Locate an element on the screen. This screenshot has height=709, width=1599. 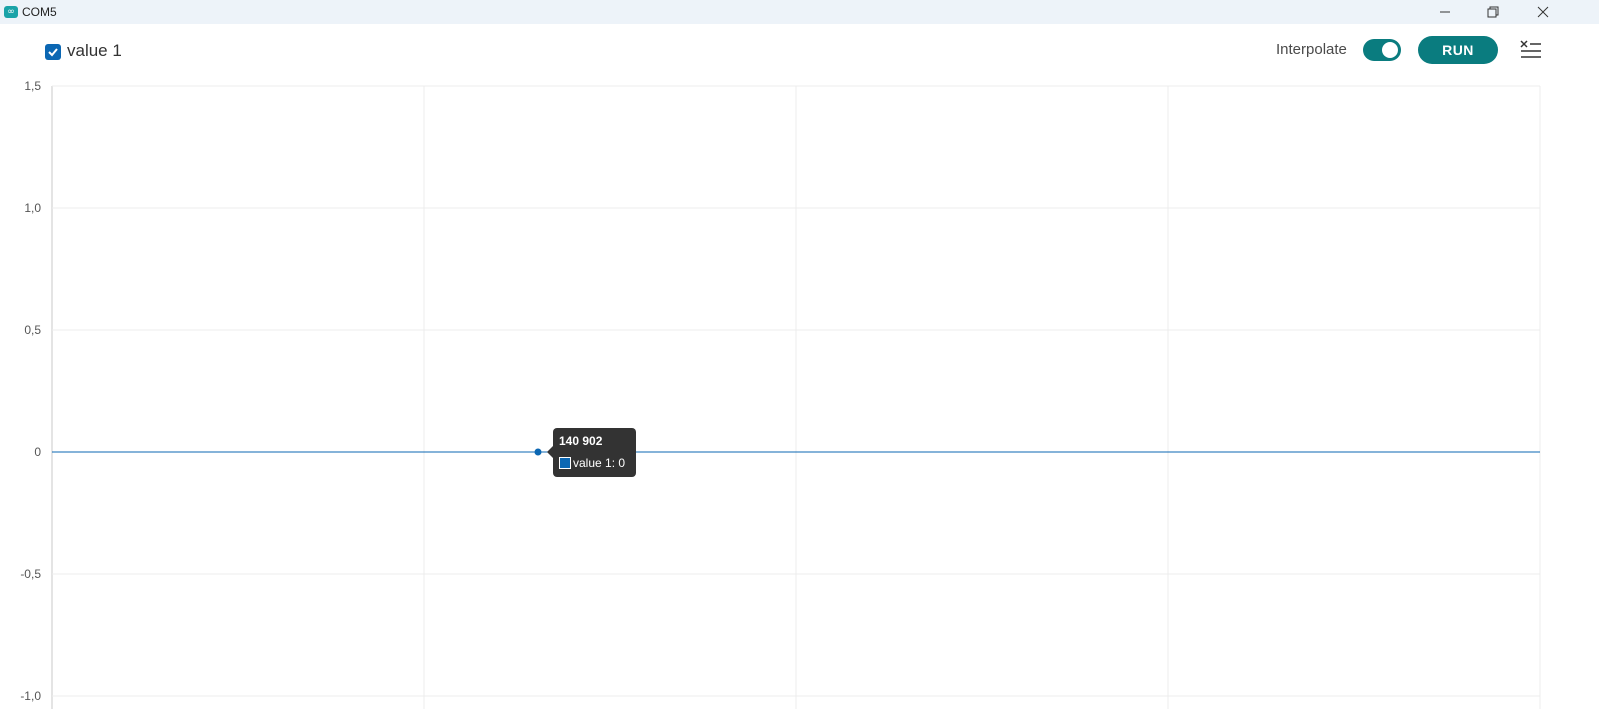
restore-icon is located at coordinates (1493, 12).